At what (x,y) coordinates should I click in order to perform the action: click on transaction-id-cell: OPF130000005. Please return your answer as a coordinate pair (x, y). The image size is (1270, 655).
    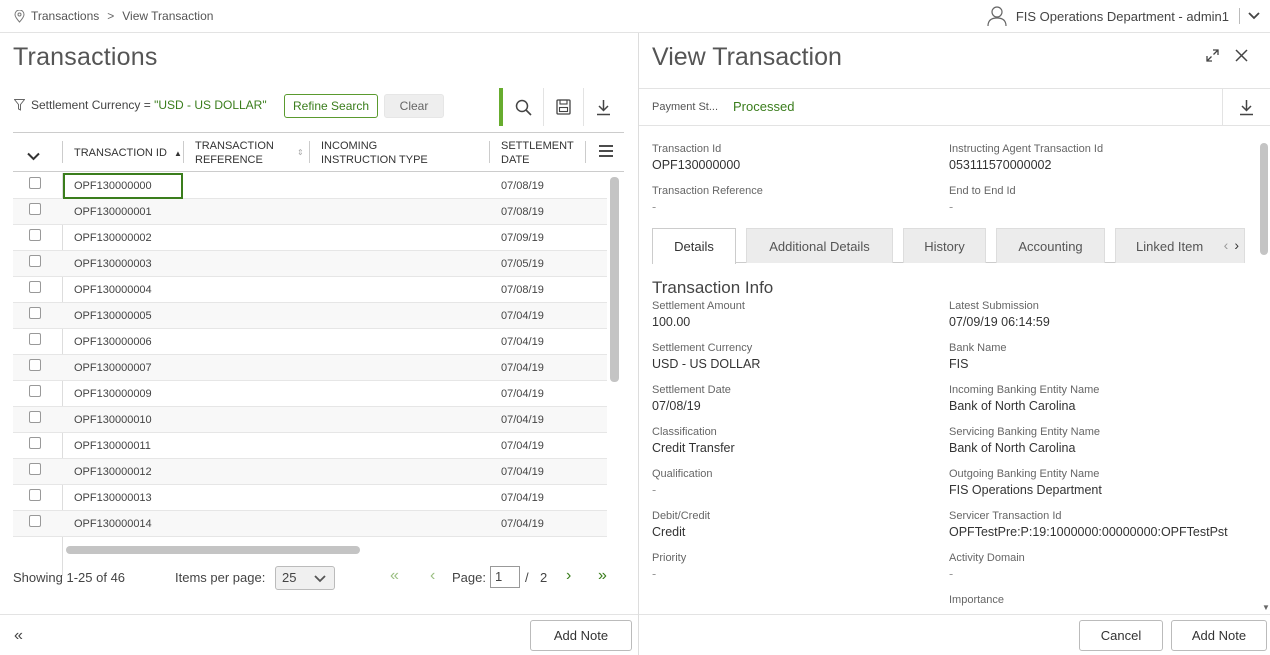
    Looking at the image, I should click on (123, 316).